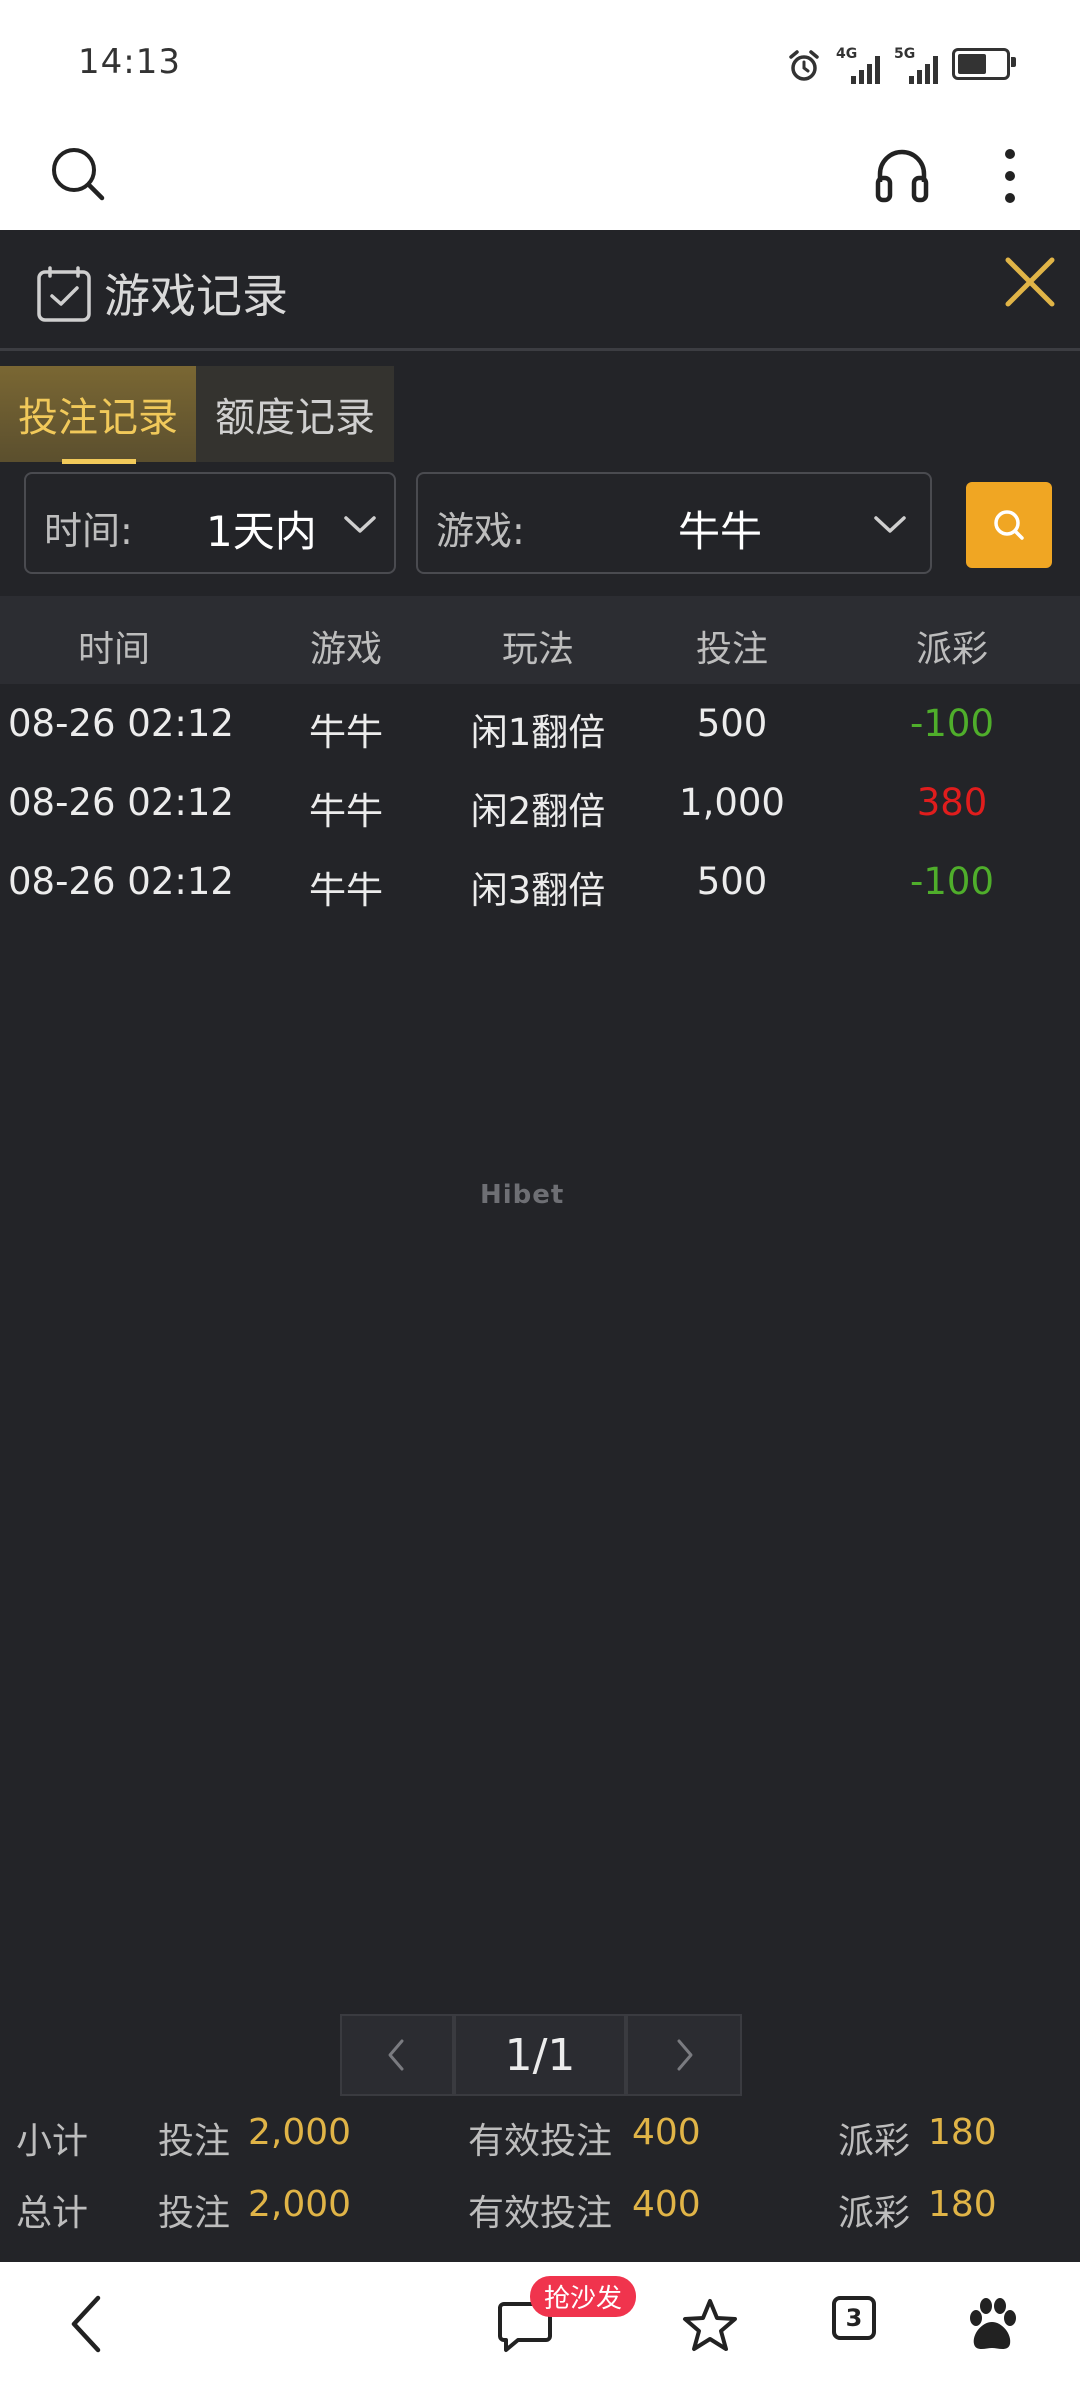 The height and width of the screenshot is (2388, 1080). What do you see at coordinates (1010, 176) in the screenshot?
I see `more-vertical-icon` at bounding box center [1010, 176].